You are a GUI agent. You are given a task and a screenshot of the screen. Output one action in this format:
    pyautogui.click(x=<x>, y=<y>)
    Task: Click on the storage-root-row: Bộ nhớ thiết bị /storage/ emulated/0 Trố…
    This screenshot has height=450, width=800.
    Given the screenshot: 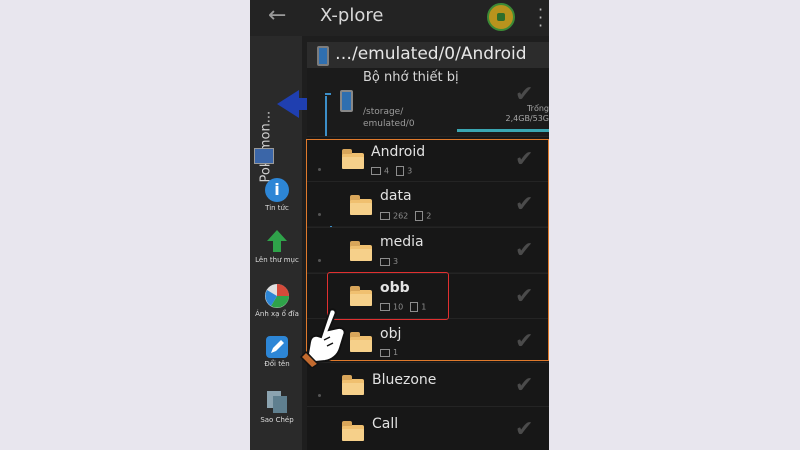 What is the action you would take?
    pyautogui.click(x=428, y=102)
    